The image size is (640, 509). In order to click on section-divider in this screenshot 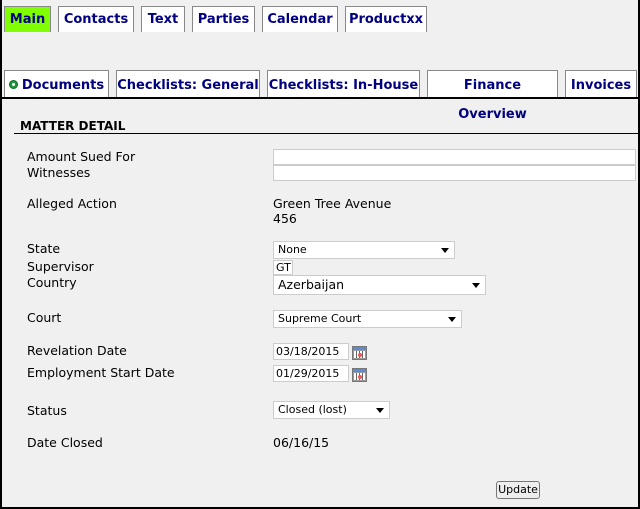, I will do `click(327, 133)`.